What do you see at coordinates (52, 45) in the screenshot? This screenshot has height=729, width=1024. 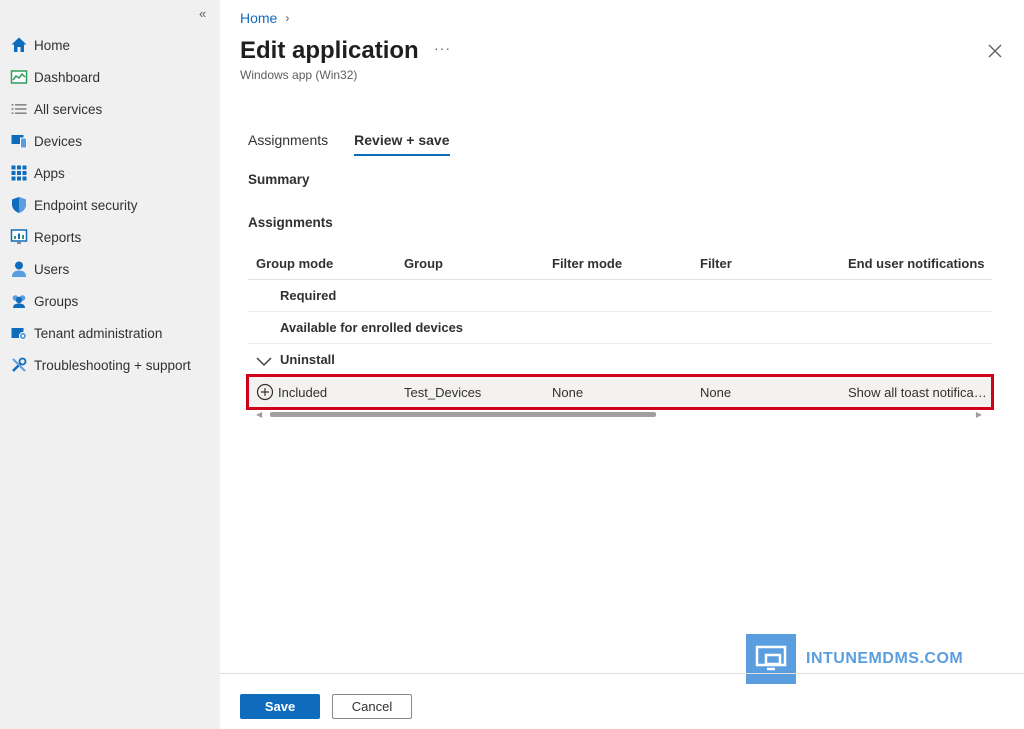 I see `sidebar-item-label: Home` at bounding box center [52, 45].